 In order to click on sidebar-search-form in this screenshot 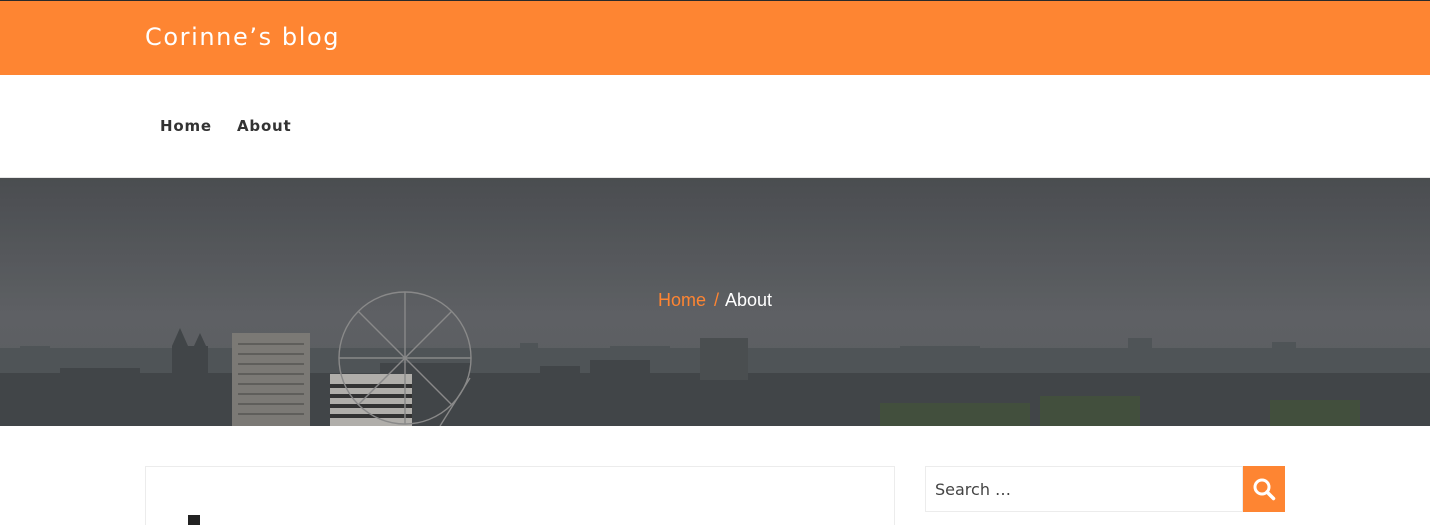, I will do `click(1105, 489)`.